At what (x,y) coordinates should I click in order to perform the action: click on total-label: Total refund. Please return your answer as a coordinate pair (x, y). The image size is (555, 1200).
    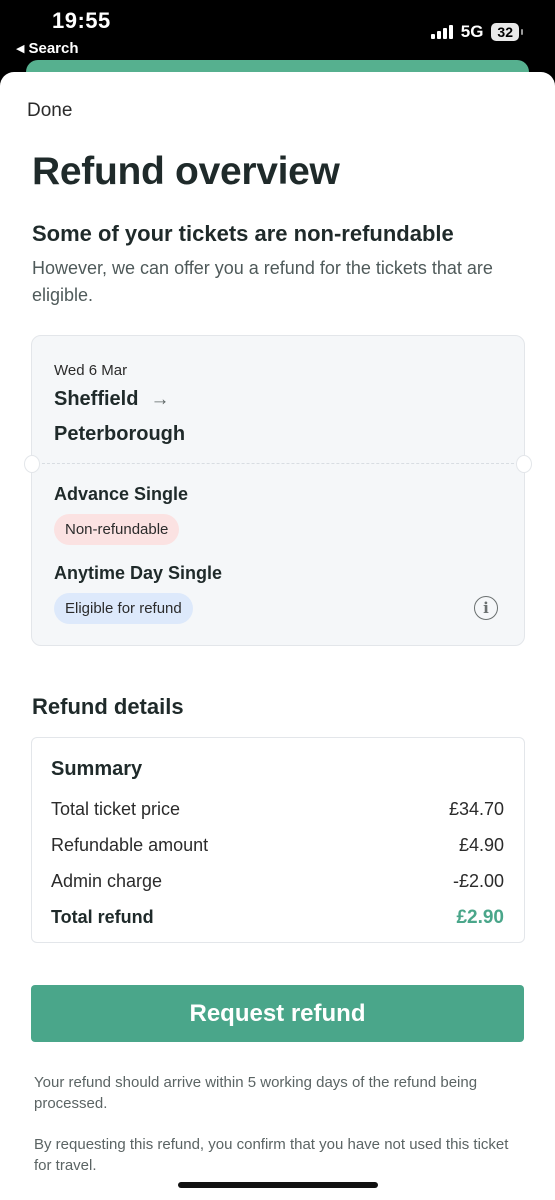
    Looking at the image, I should click on (102, 917).